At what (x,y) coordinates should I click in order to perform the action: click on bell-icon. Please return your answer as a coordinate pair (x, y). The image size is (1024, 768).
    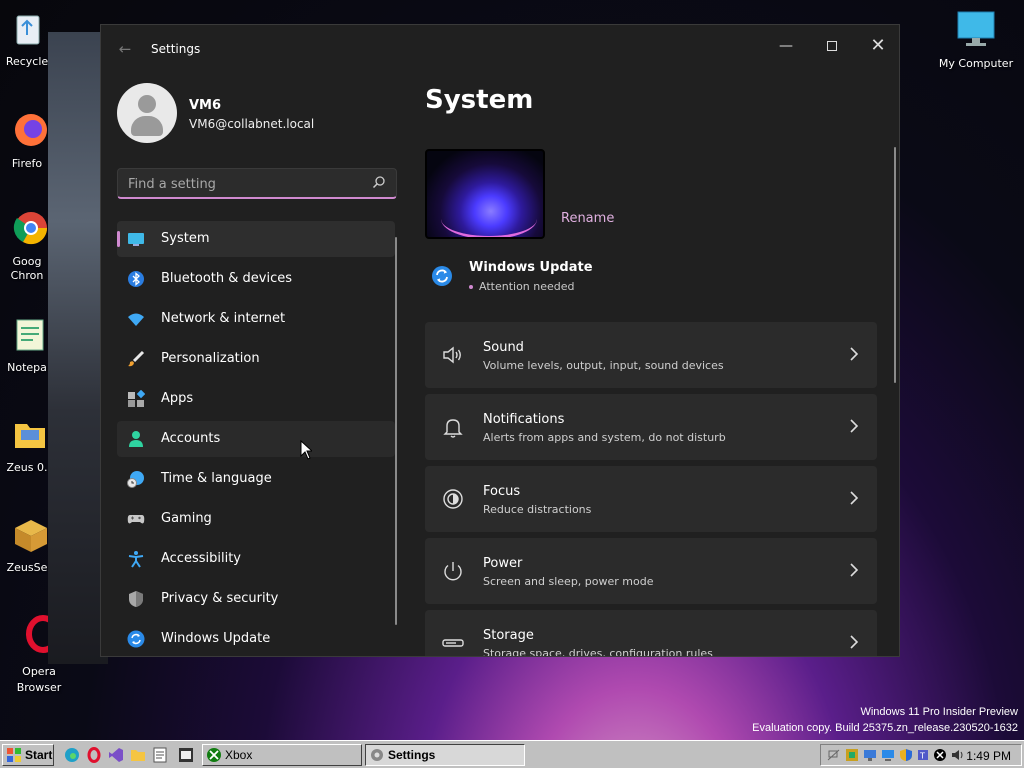
    Looking at the image, I should click on (453, 428).